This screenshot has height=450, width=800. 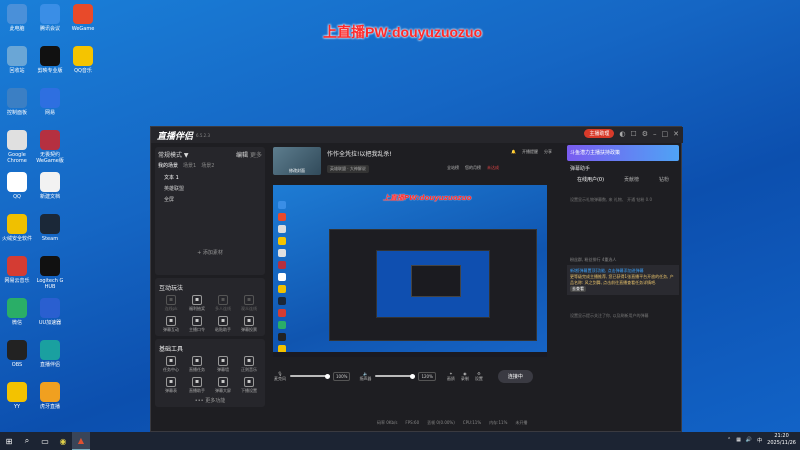 What do you see at coordinates (223, 385) in the screenshot?
I see `tool-button: ▪ 弹幕大屏` at bounding box center [223, 385].